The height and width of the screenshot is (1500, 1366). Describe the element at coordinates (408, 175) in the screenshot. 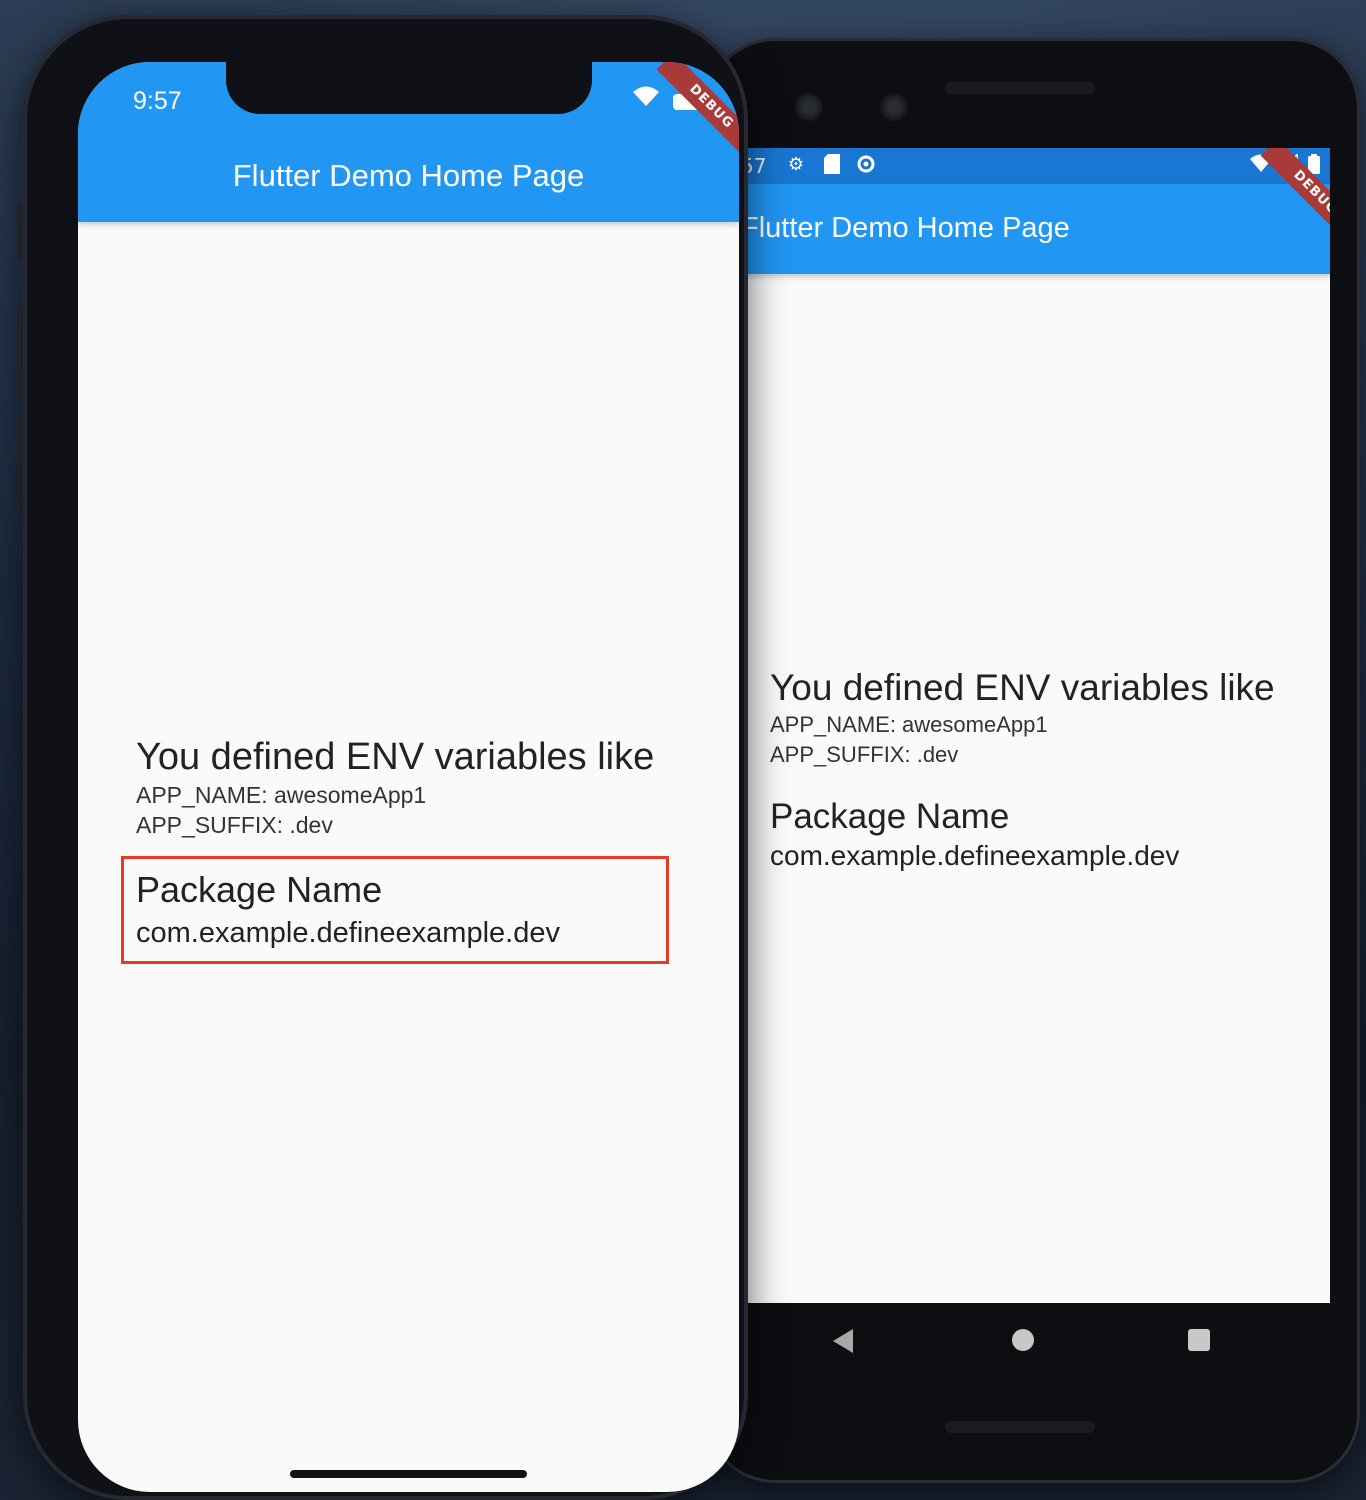

I see `iphone-app-bar-title: Flutter Demo Home Page` at that location.